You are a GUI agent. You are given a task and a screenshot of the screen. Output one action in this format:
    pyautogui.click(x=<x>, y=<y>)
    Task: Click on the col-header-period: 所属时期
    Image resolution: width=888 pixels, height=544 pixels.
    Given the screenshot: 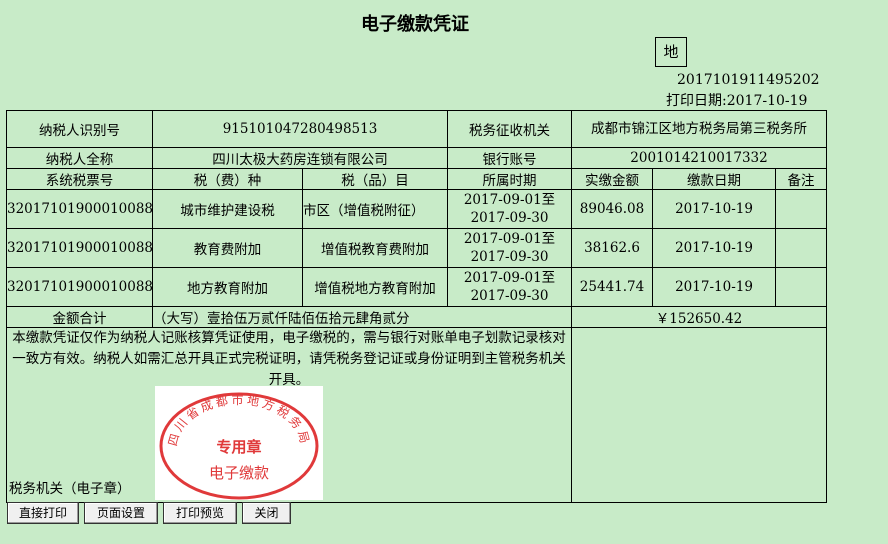 What is the action you would take?
    pyautogui.click(x=510, y=179)
    